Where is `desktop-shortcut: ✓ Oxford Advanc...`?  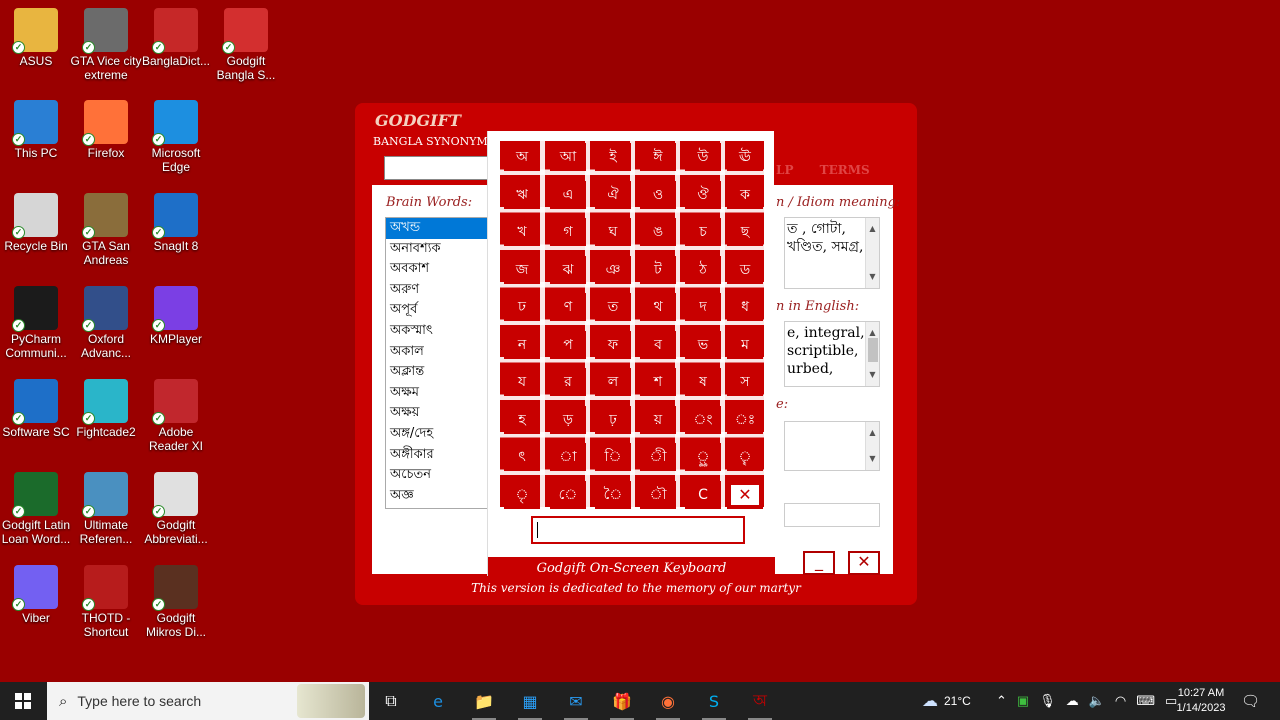
desktop-shortcut: ✓ Oxford Advanc... is located at coordinates (106, 323).